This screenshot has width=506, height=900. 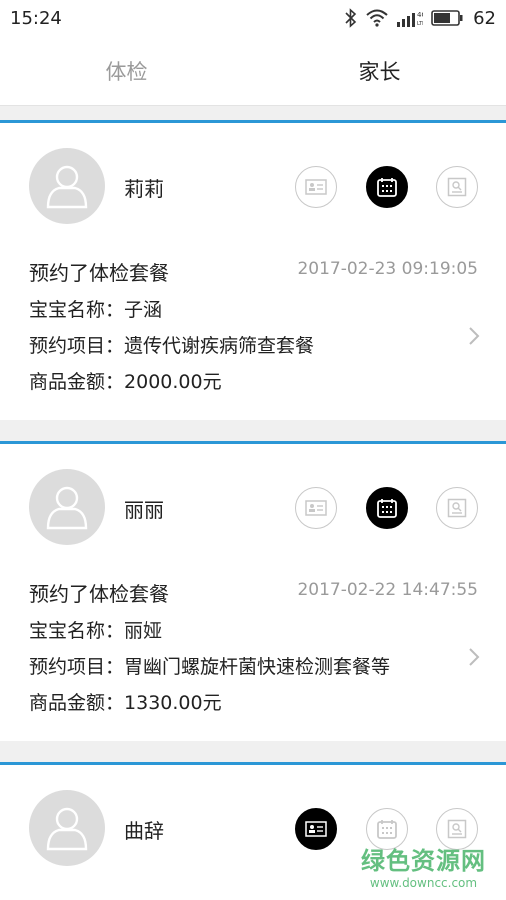 I want to click on signal-icon: 4G LTE, so click(x=410, y=18).